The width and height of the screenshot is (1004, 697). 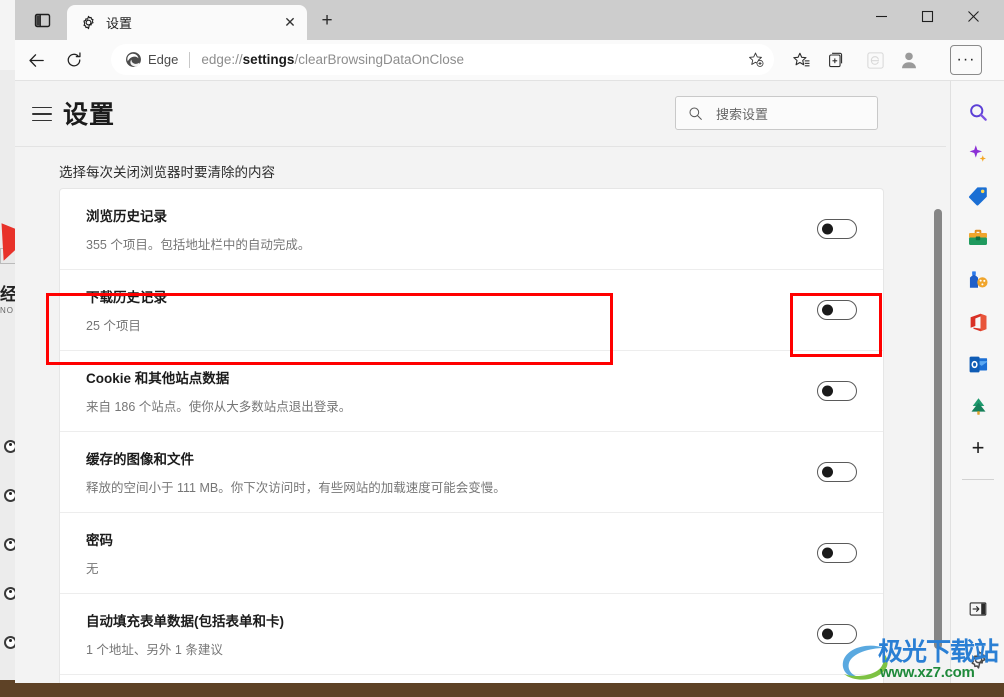 I want to click on favorites-button, so click(x=801, y=60).